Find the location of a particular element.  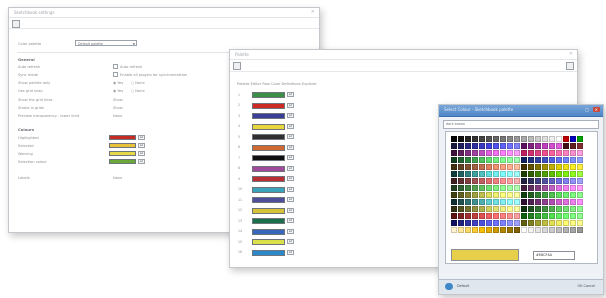

show-palette-radio-yes: ◉ Yes is located at coordinates (118, 83).